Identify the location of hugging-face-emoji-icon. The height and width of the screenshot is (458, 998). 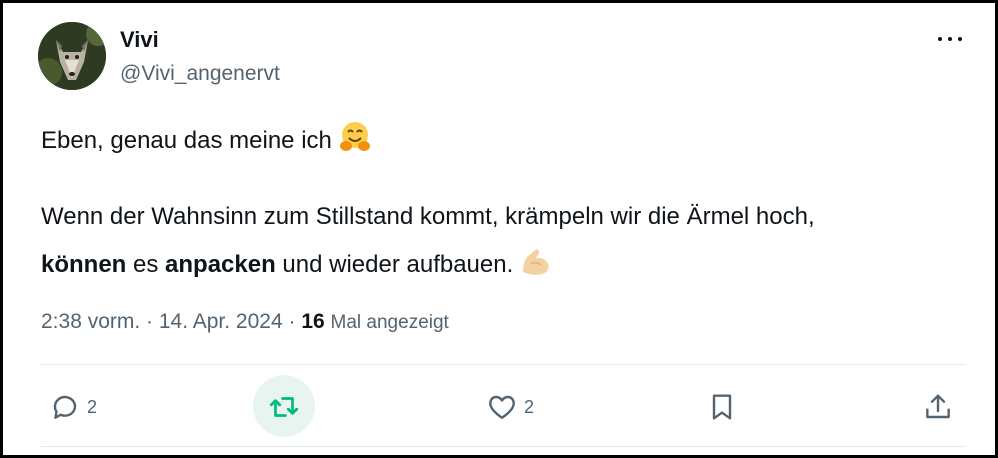
(355, 140).